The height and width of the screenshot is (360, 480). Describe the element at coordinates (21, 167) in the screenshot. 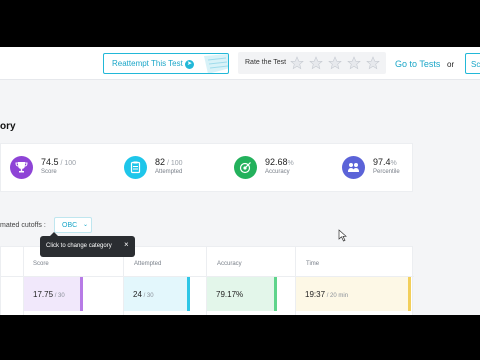

I see `trophy-icon` at that location.